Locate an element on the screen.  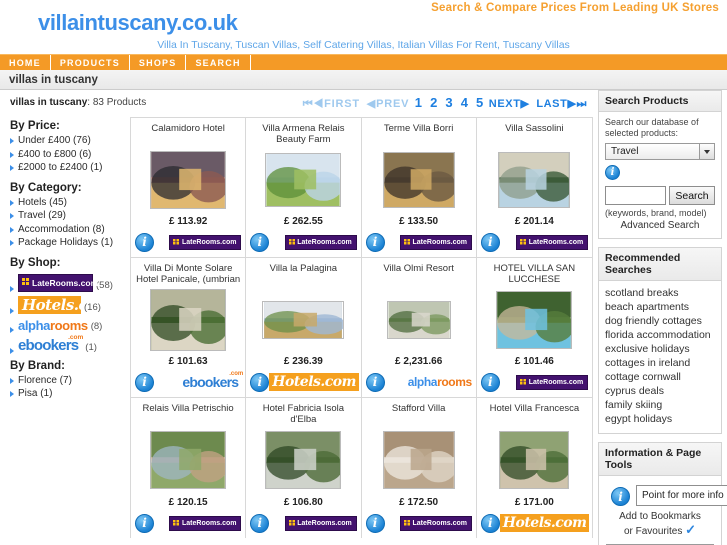
nav-item-products: PRODUCTS is located at coordinates (90, 62).